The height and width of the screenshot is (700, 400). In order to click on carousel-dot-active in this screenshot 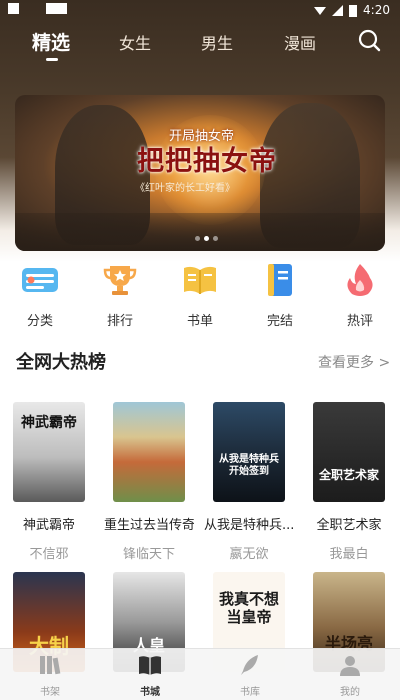, I will do `click(206, 238)`.